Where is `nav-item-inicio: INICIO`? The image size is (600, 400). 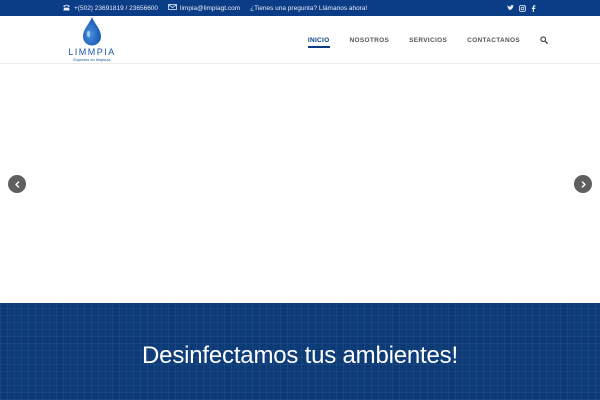
nav-item-inicio: INICIO is located at coordinates (318, 40).